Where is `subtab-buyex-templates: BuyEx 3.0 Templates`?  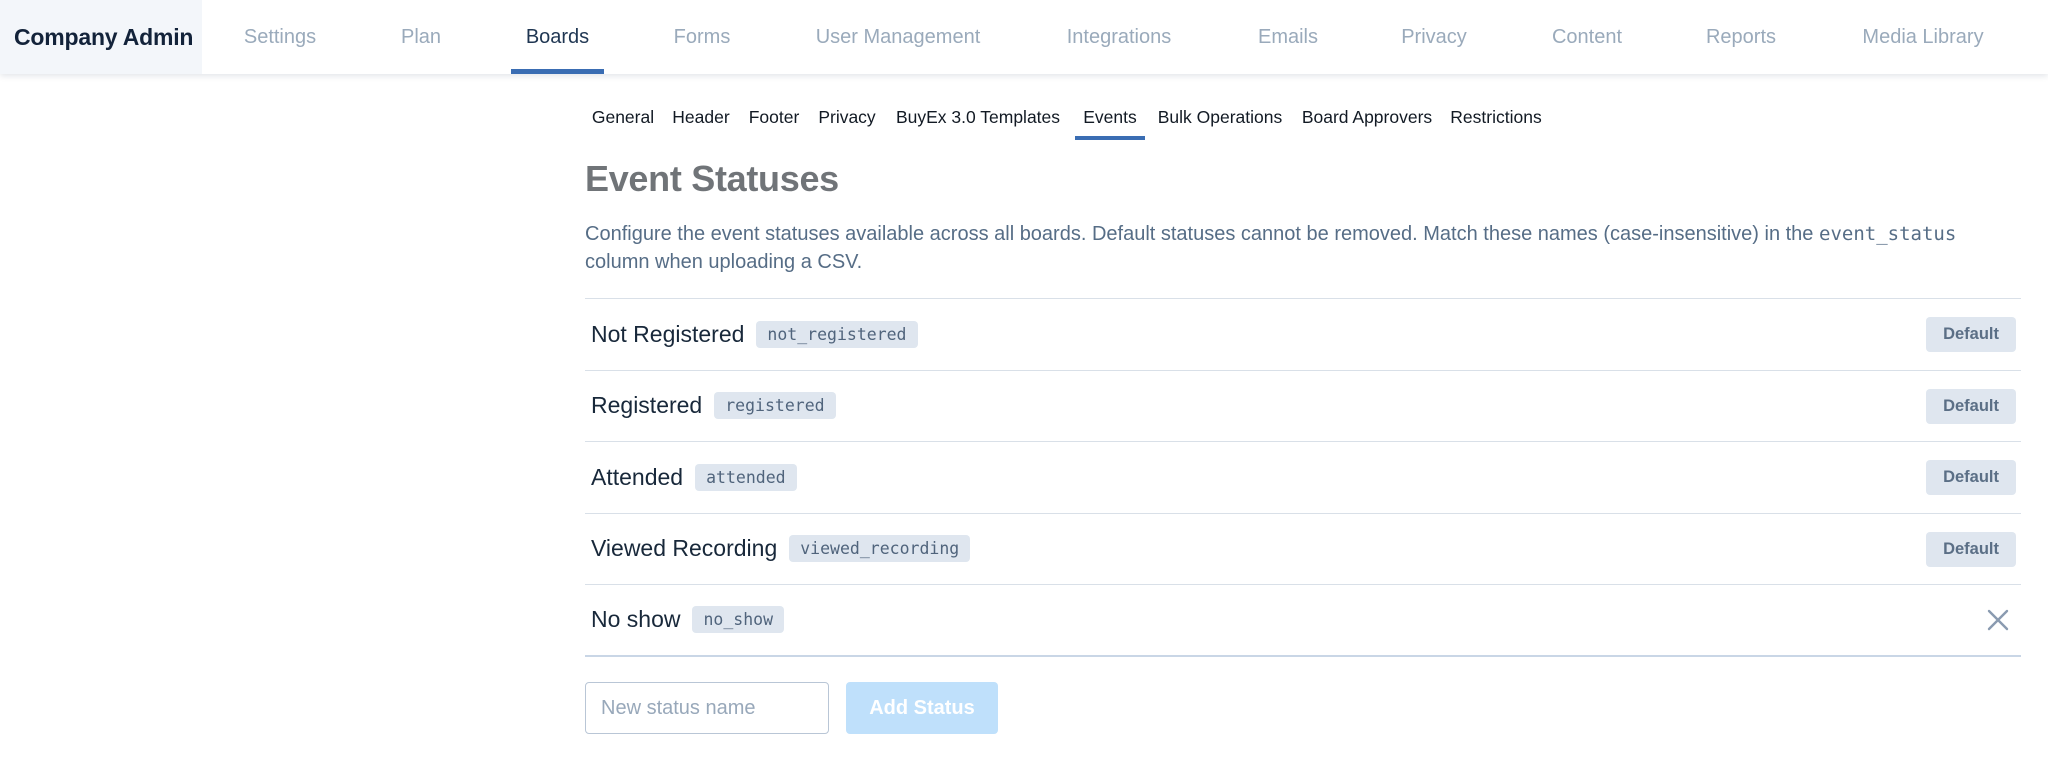
subtab-buyex-templates: BuyEx 3.0 Templates is located at coordinates (978, 119).